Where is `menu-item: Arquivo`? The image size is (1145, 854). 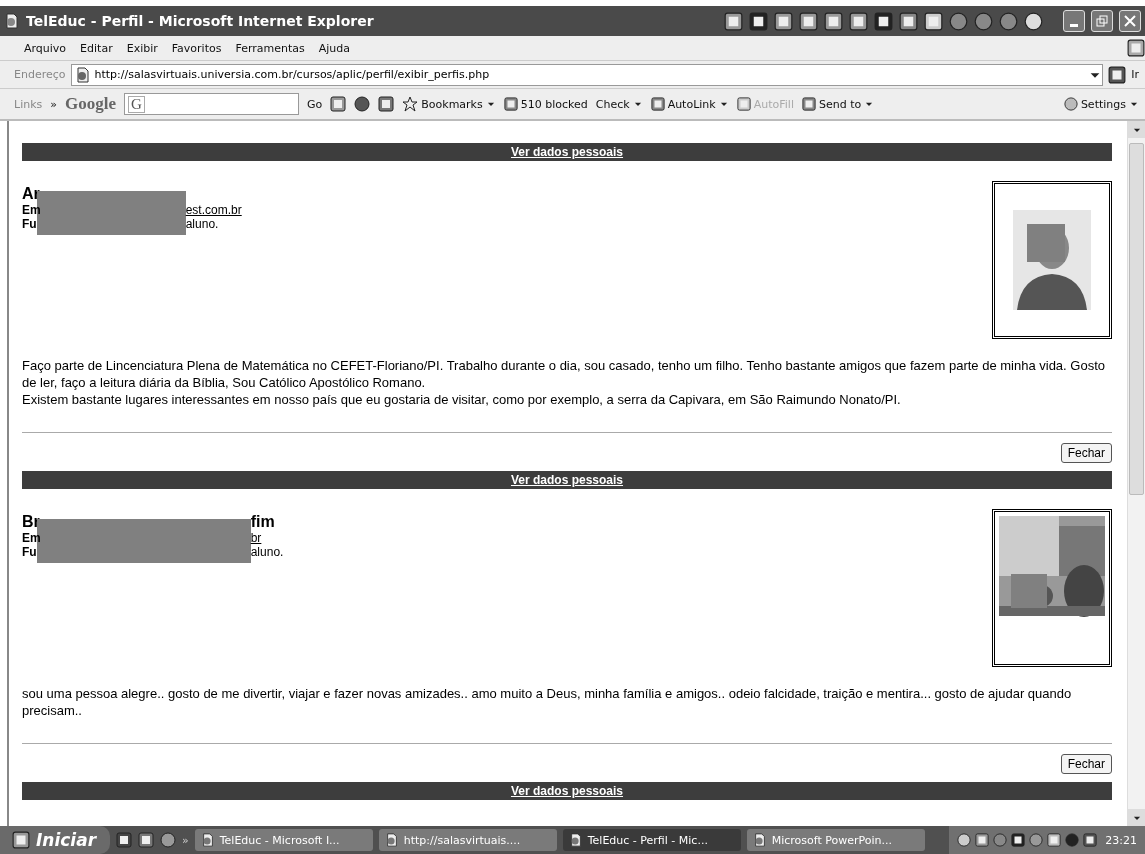 menu-item: Arquivo is located at coordinates (45, 48).